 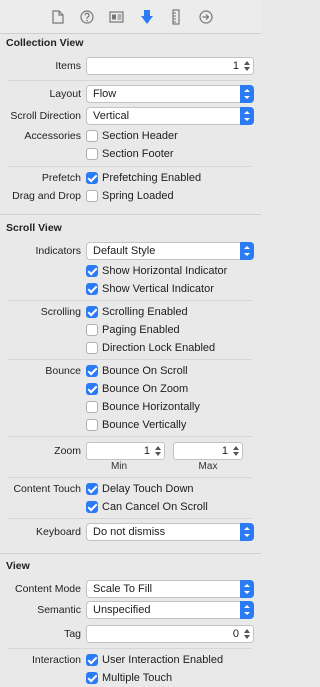 What do you see at coordinates (146, 451) in the screenshot?
I see `zoom-min-value: 1` at bounding box center [146, 451].